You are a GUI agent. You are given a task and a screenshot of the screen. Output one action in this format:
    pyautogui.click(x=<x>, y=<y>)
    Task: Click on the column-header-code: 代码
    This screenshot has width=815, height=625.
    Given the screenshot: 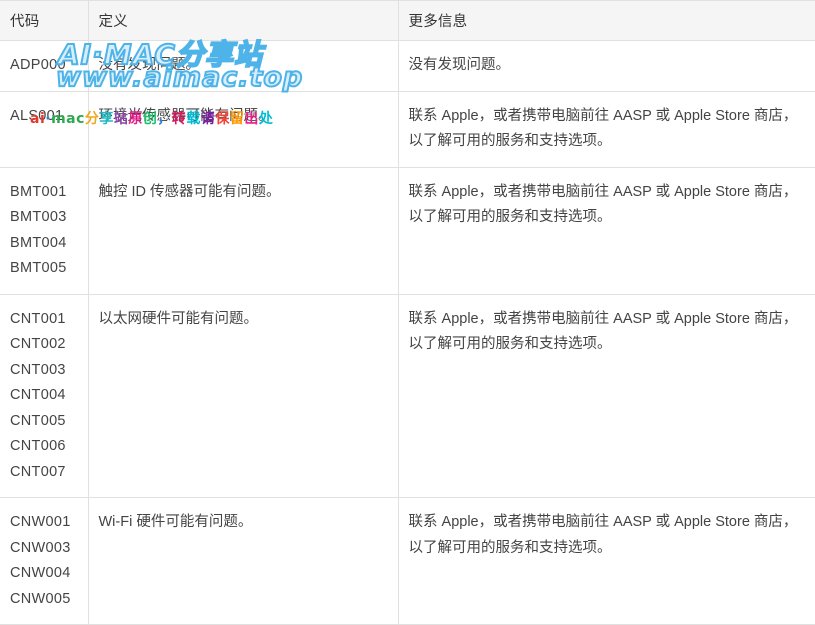 What is the action you would take?
    pyautogui.click(x=44, y=20)
    